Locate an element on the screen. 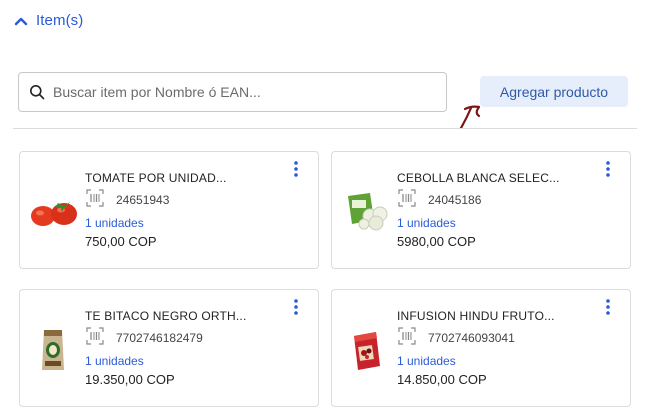 The image size is (650, 415). search-box is located at coordinates (232, 92).